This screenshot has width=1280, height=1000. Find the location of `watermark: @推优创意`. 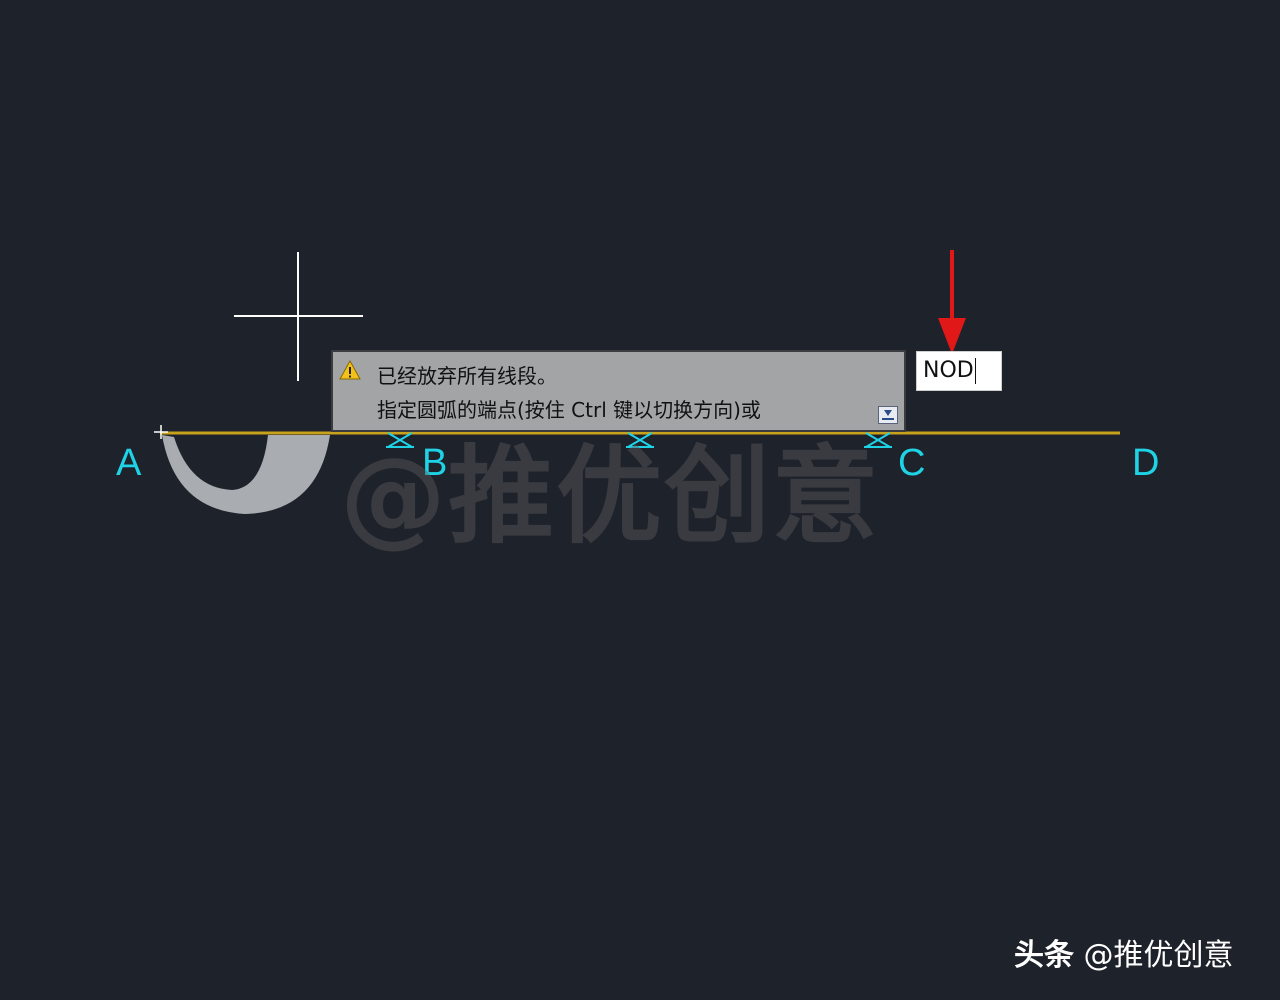

watermark: @推优创意 is located at coordinates (610, 496).